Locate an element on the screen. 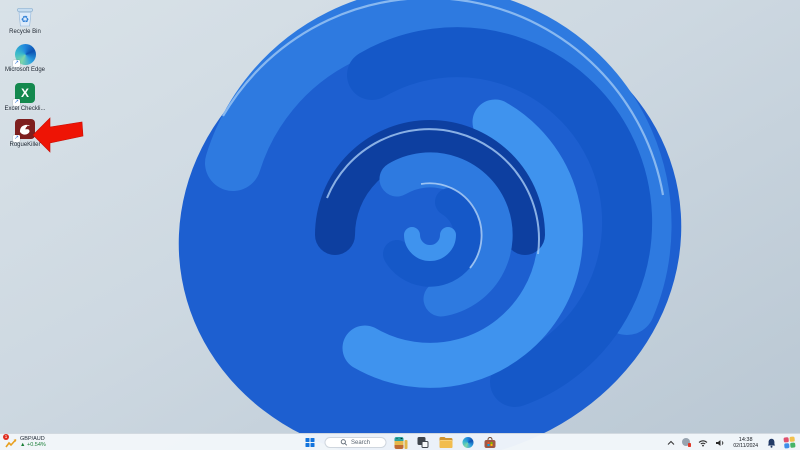  red-arrow-annotation-icon is located at coordinates (58, 135).